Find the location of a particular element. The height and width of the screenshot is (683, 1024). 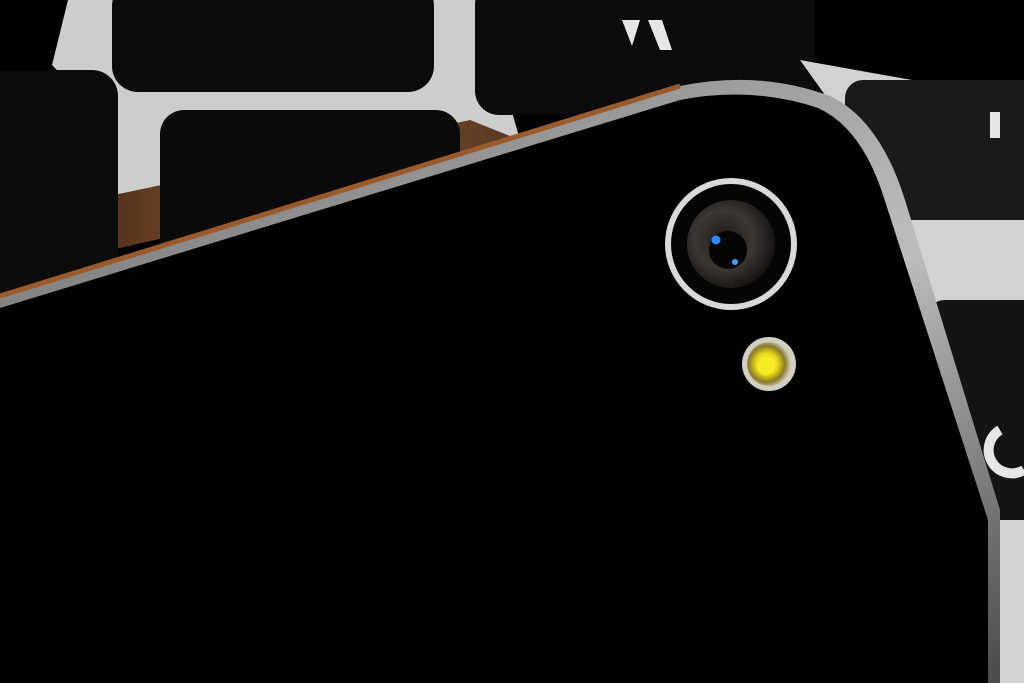

key-legend-mark is located at coordinates (995, 125).